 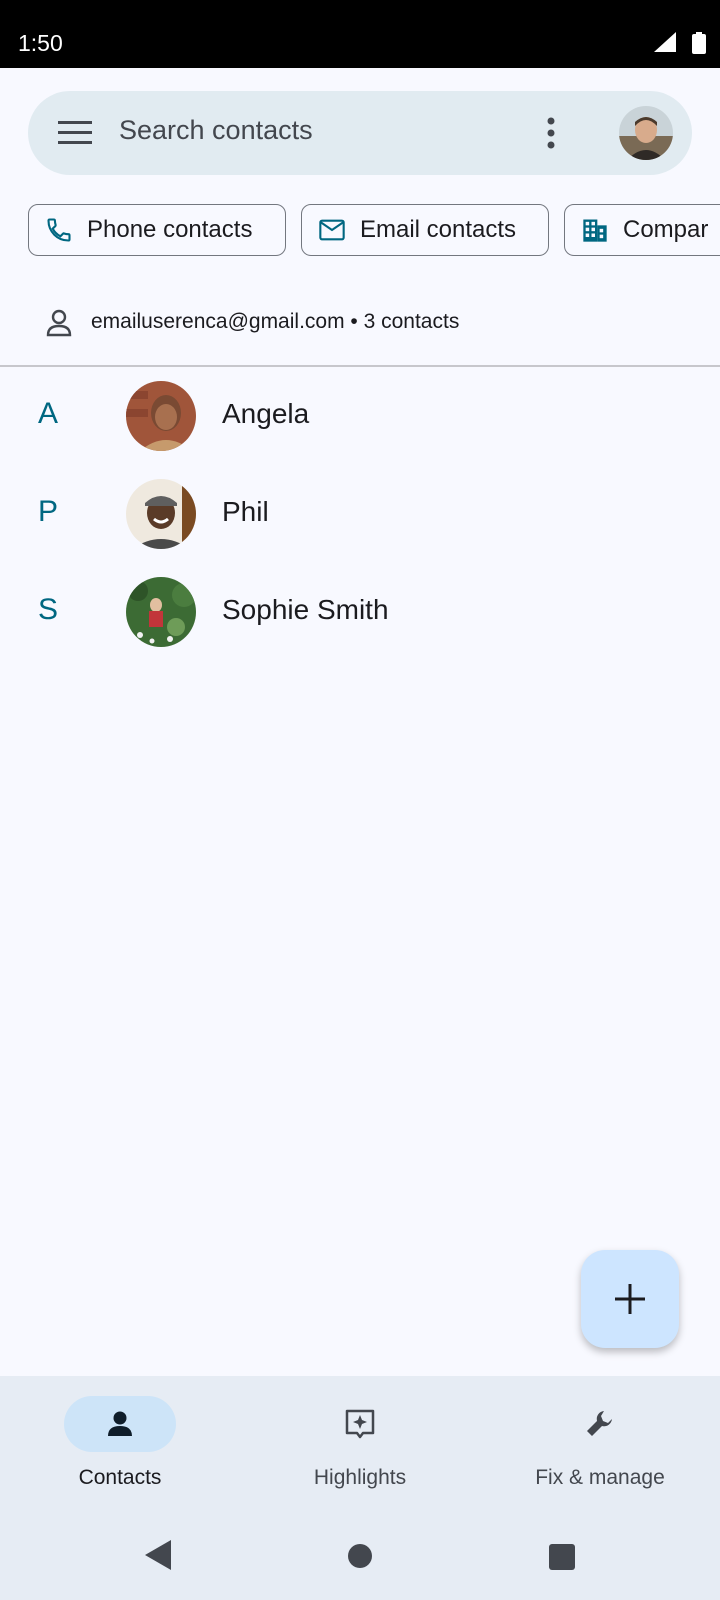 What do you see at coordinates (305, 609) in the screenshot?
I see `contact-name: Sophie Smith` at bounding box center [305, 609].